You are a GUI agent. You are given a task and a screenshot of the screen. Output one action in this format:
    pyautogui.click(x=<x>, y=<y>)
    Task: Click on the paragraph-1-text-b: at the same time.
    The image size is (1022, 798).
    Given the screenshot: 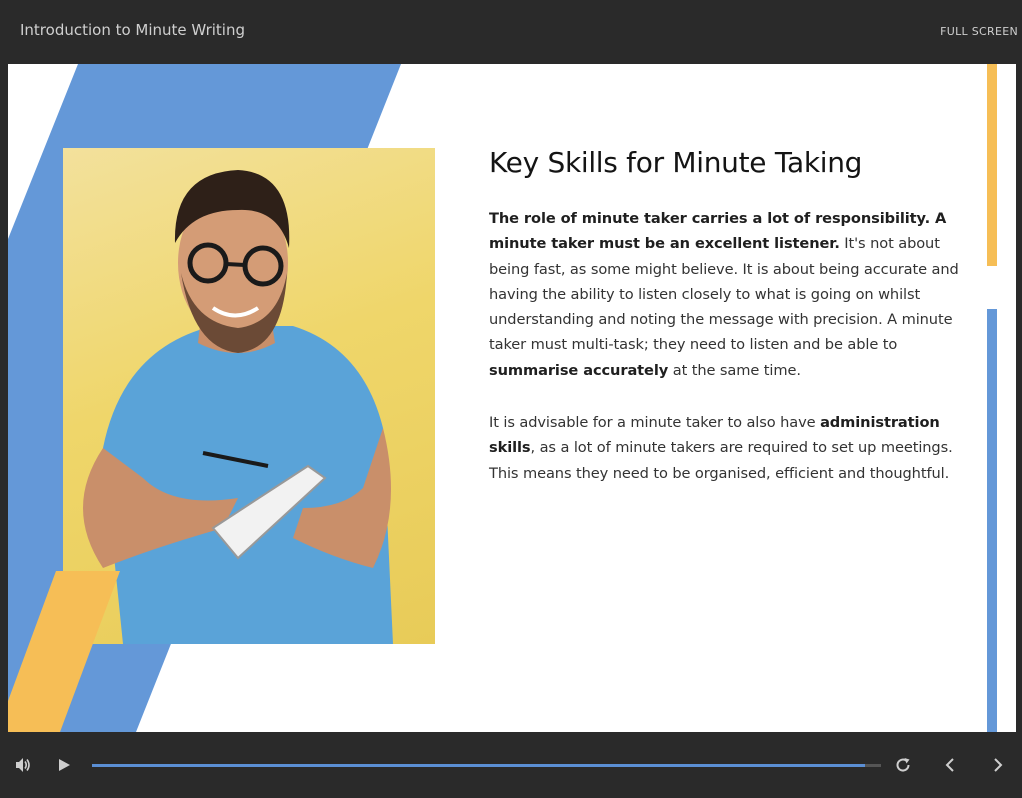 What is the action you would take?
    pyautogui.click(x=734, y=370)
    